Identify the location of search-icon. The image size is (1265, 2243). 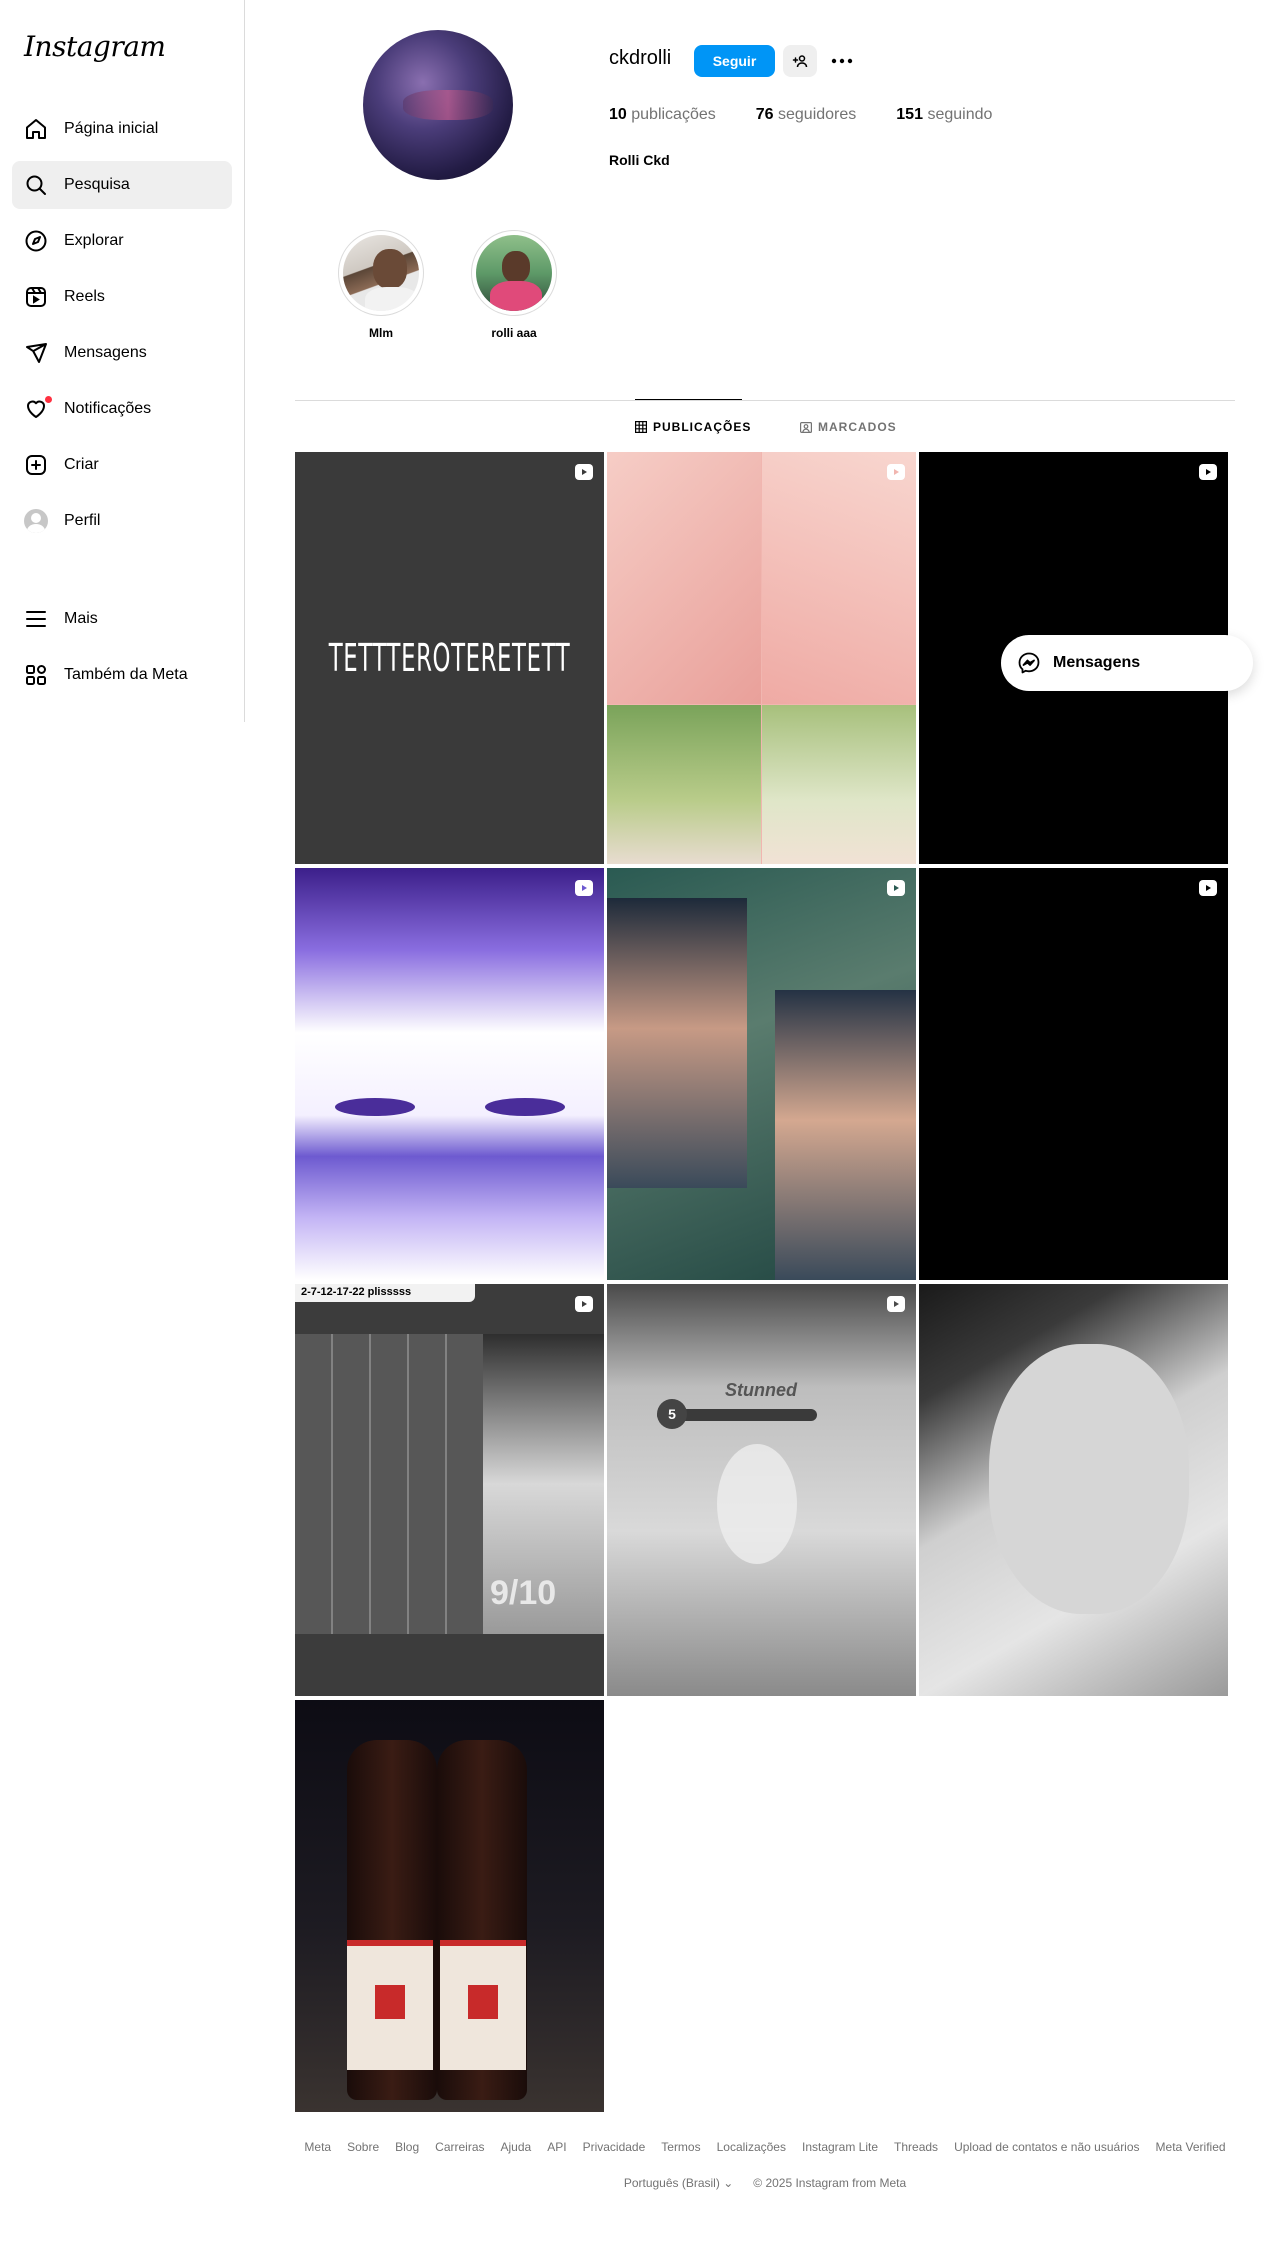
(36, 185).